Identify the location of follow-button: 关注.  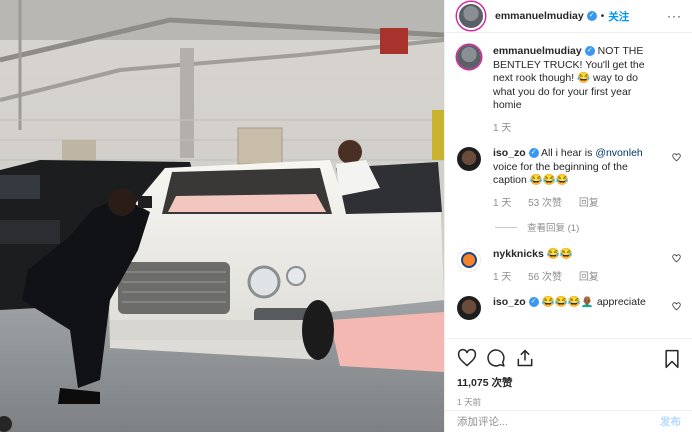
(618, 16).